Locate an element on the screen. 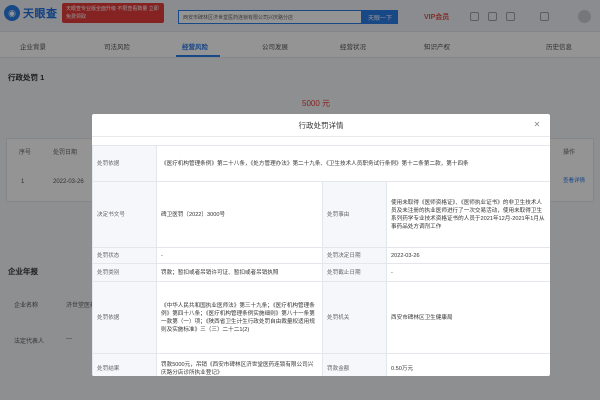 This screenshot has width=600, height=400. detail-label: 处罚决定日期 is located at coordinates (354, 255).